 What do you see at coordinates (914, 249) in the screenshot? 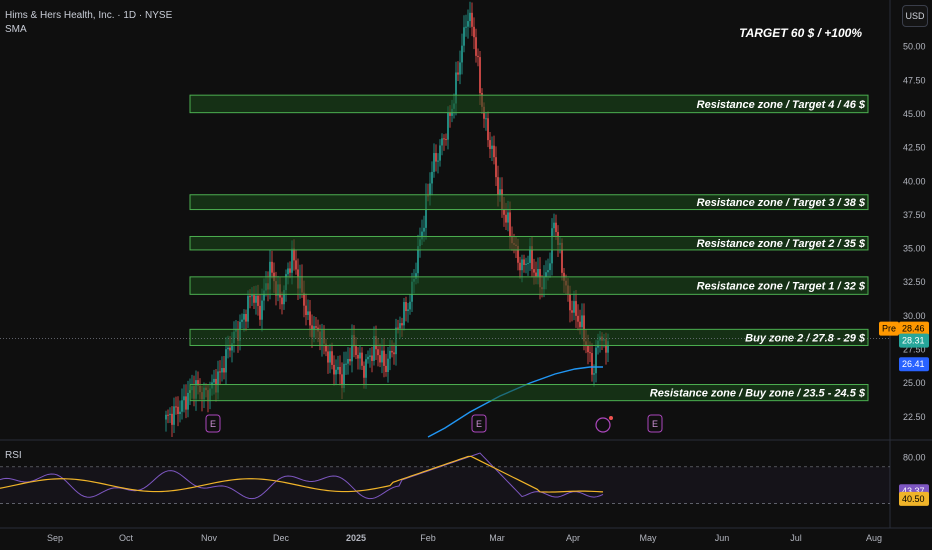
I see `price-tick-label: 35.00` at bounding box center [914, 249].